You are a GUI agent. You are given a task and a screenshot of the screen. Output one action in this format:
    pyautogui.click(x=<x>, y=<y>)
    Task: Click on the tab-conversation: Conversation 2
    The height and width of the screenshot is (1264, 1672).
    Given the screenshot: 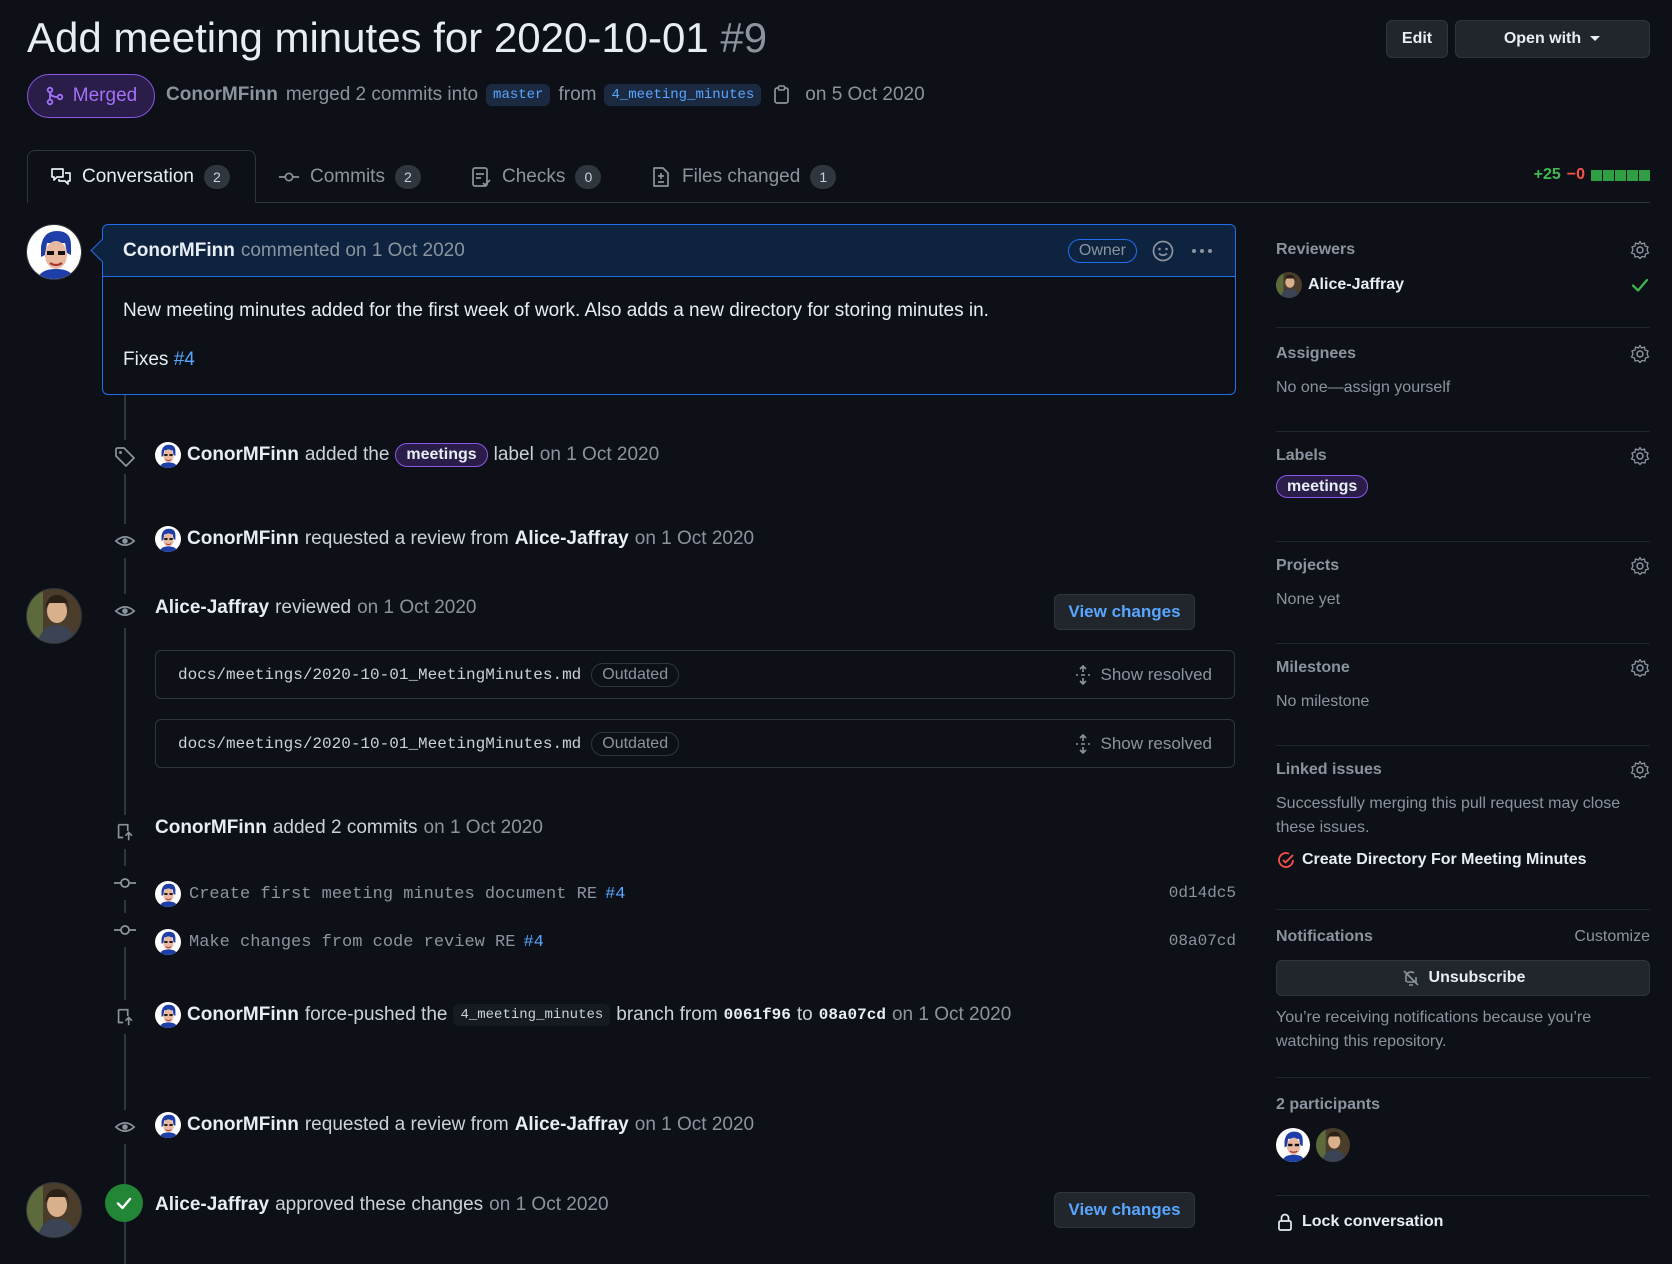 What is the action you would take?
    pyautogui.click(x=141, y=176)
    